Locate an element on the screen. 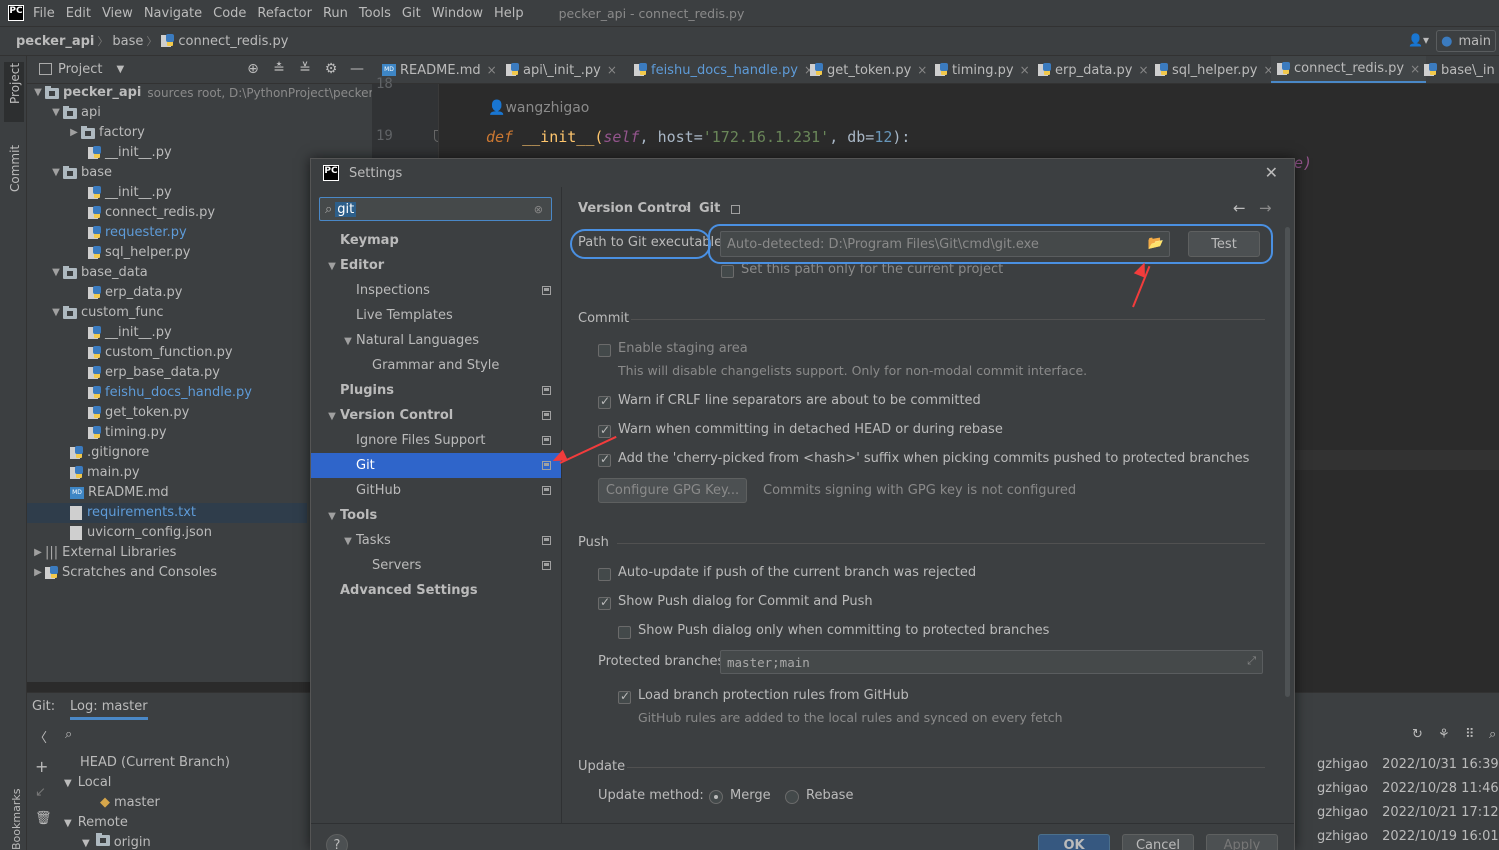  close-icon: ✕ is located at coordinates (1271, 172).